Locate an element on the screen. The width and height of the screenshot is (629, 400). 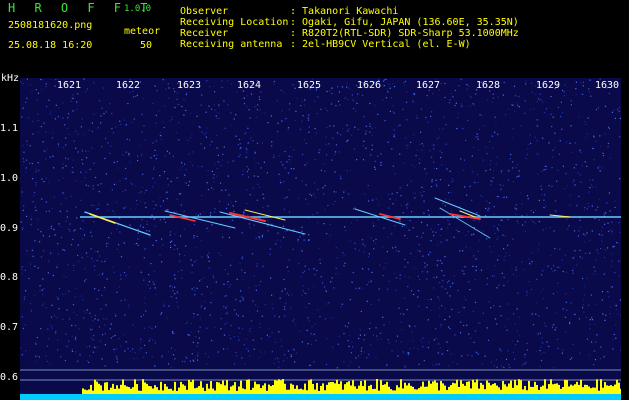
y-tick-1-0: 1.0 is located at coordinates (9, 178).